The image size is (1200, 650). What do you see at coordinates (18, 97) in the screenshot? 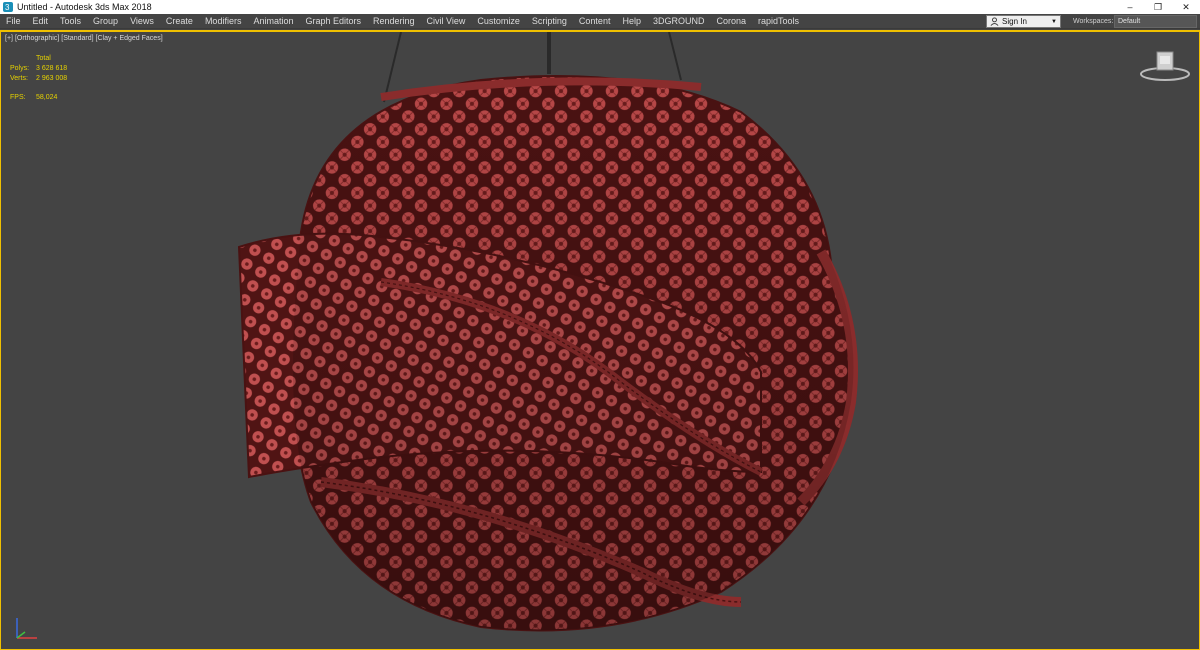
I see `fps-label: FPS:` at bounding box center [18, 97].